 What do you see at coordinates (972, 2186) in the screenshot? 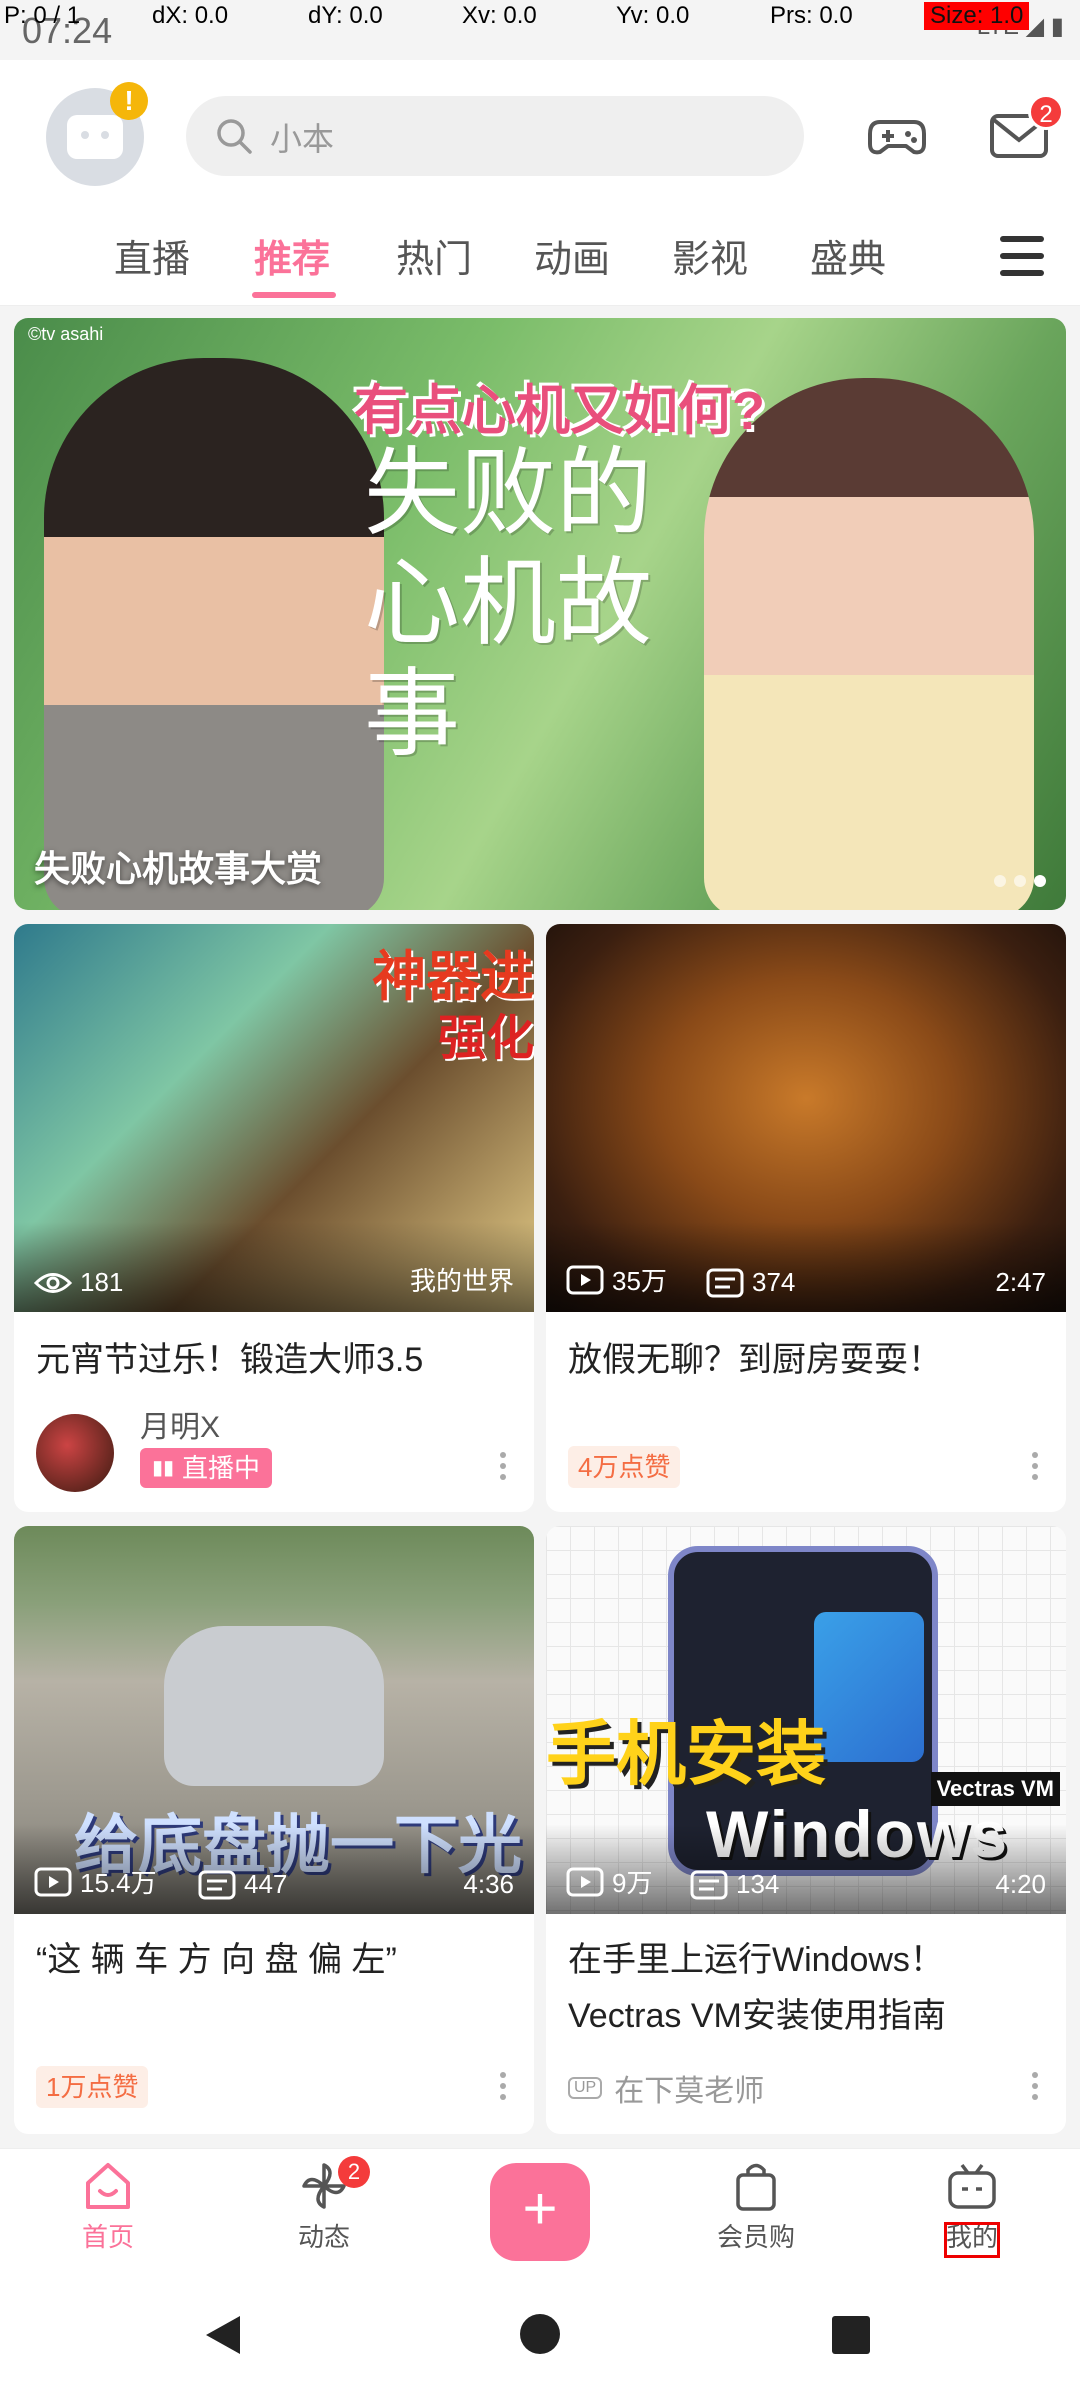
I see `tv-icon` at bounding box center [972, 2186].